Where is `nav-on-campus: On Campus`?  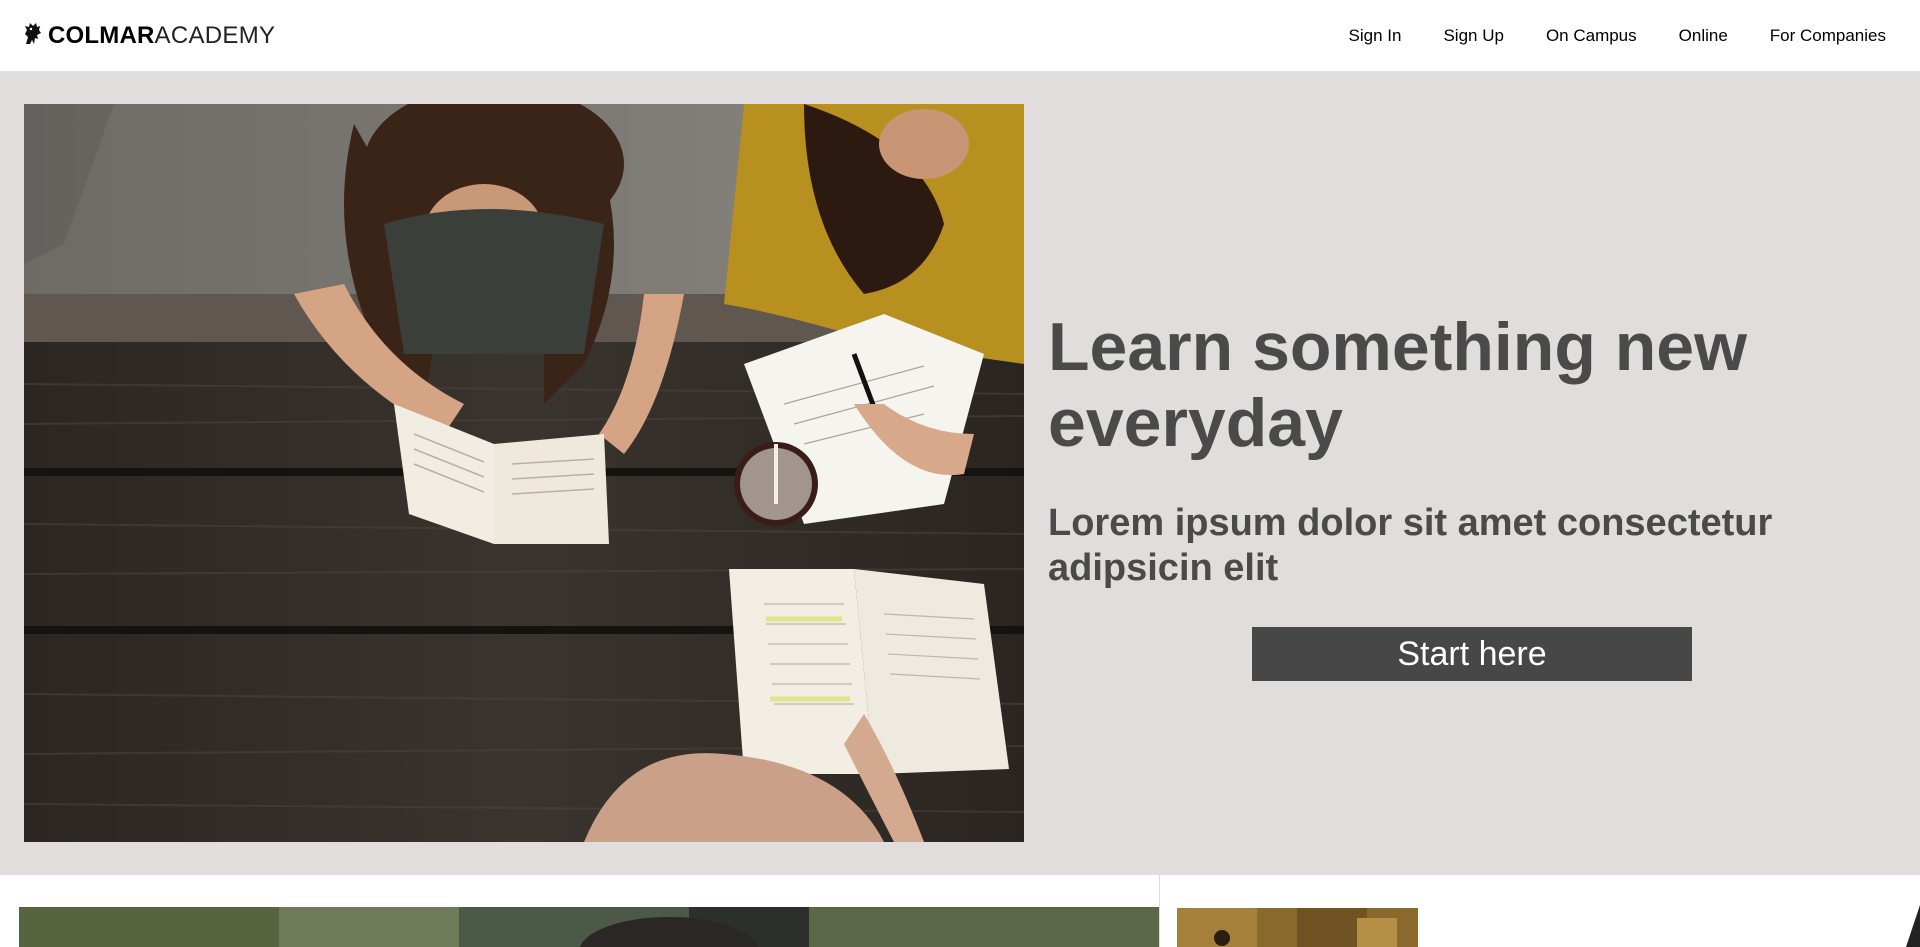
nav-on-campus: On Campus is located at coordinates (1591, 36).